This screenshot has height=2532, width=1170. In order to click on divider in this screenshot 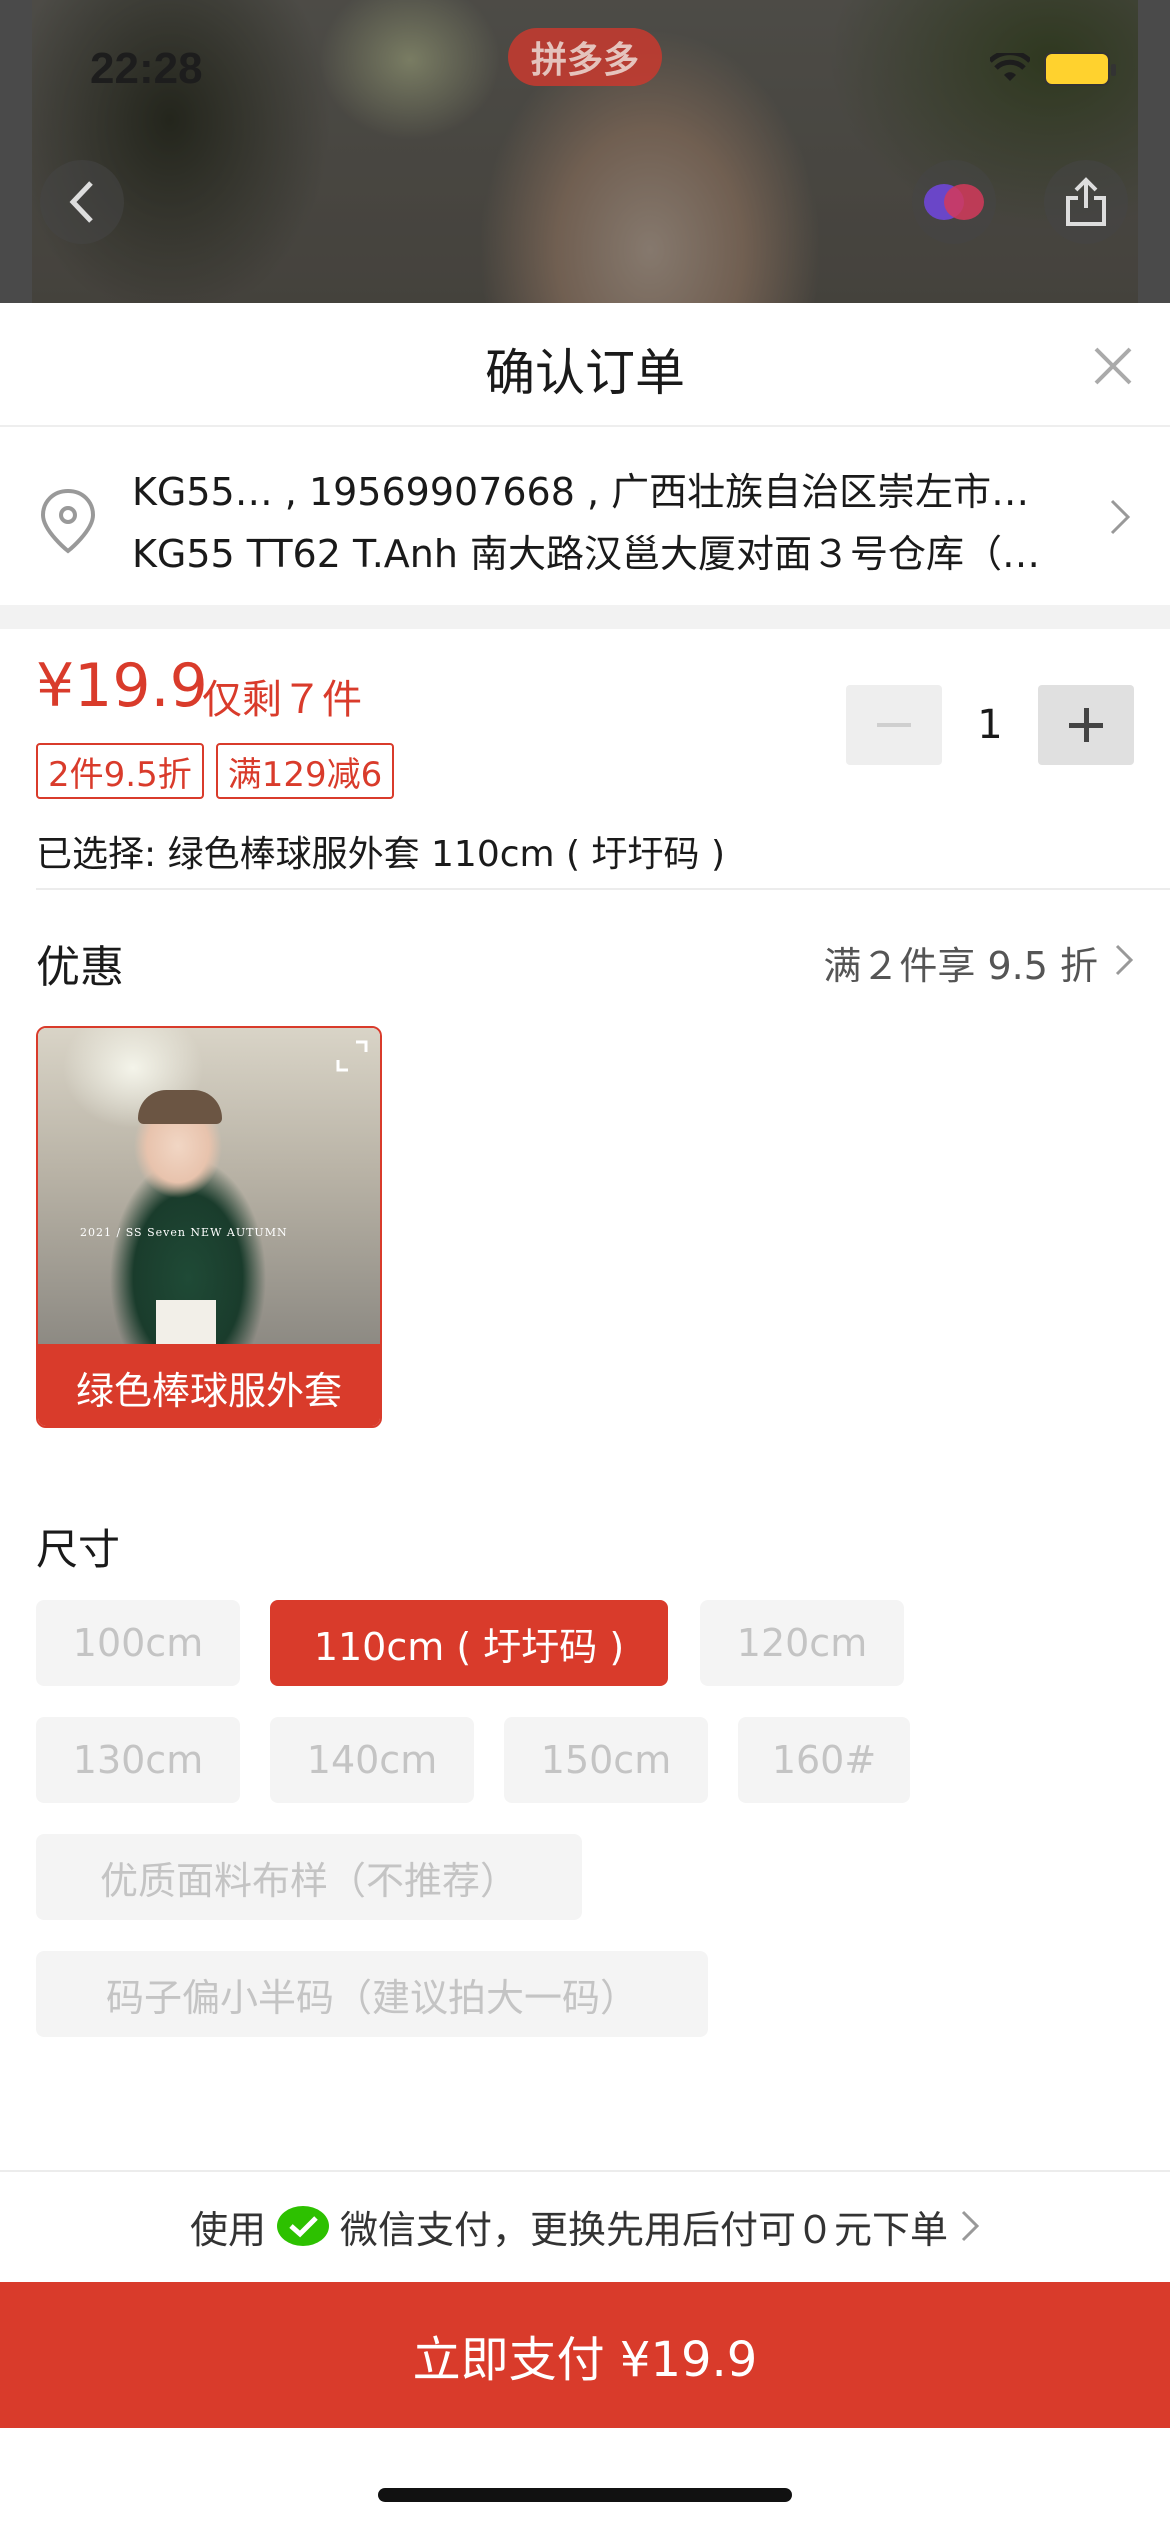, I will do `click(603, 889)`.